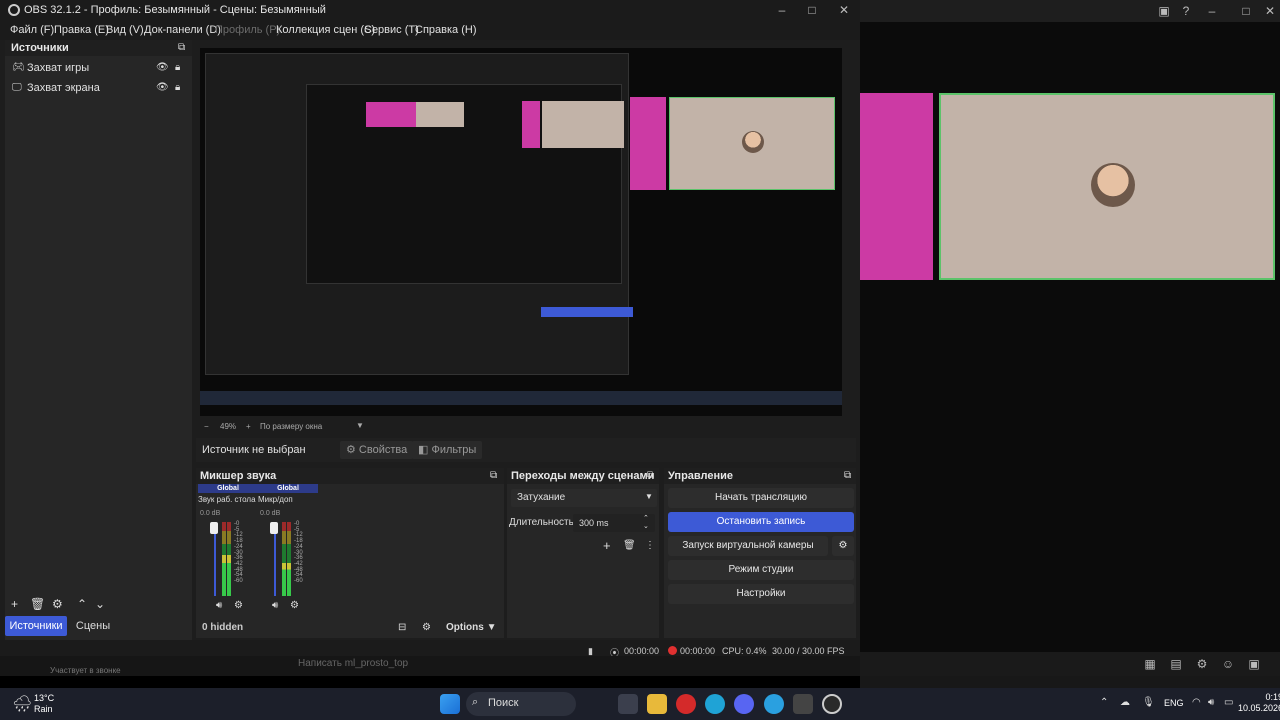 Image resolution: width=1280 pixels, height=720 pixels. Describe the element at coordinates (93, 626) in the screenshot. I see `tab-scenes: Сцены` at that location.